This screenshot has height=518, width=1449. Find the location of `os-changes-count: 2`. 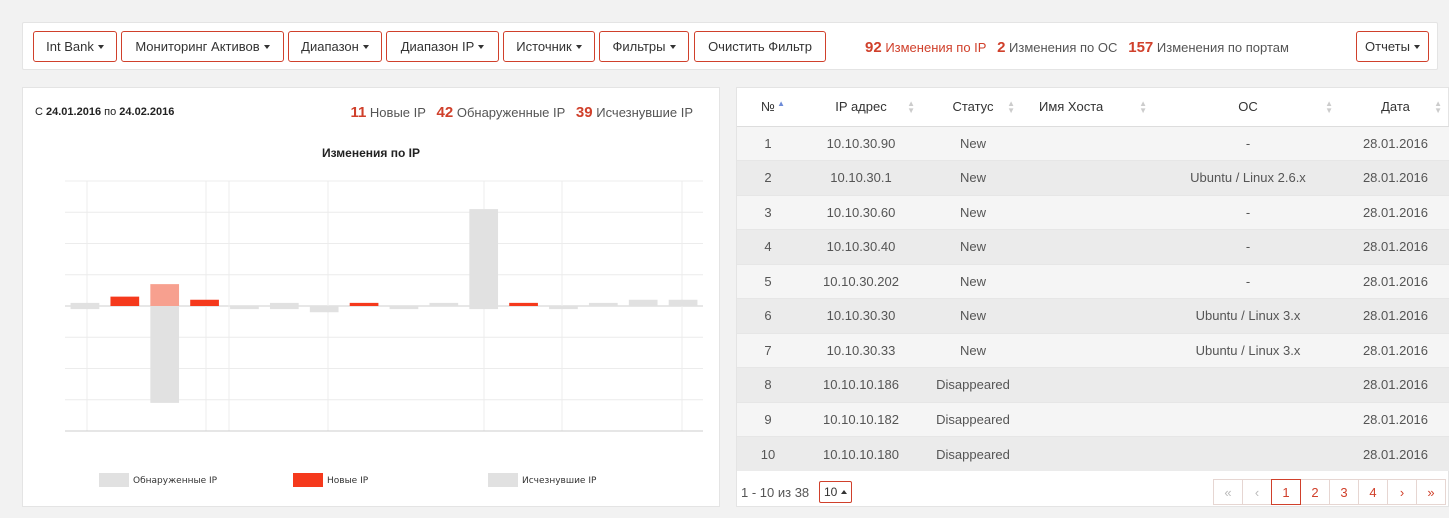

os-changes-count: 2 is located at coordinates (1001, 47).